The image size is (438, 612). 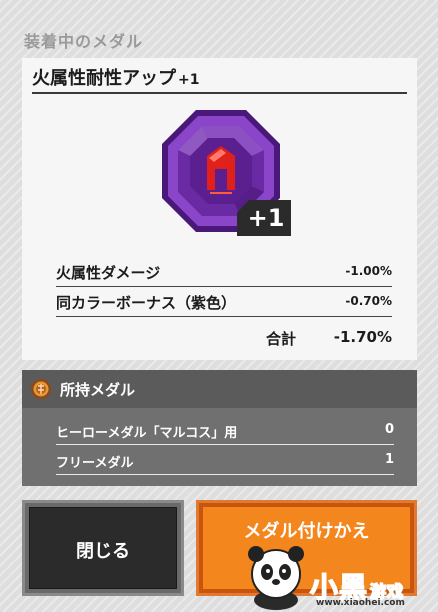 I want to click on medal-coin-icon, so click(x=41, y=389).